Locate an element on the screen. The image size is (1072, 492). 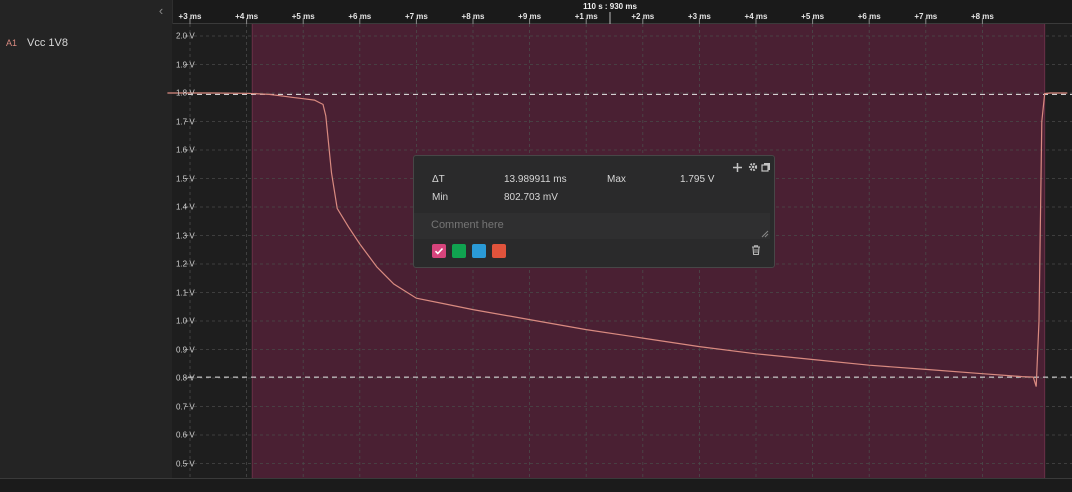
color-swatch-pink is located at coordinates (439, 251).